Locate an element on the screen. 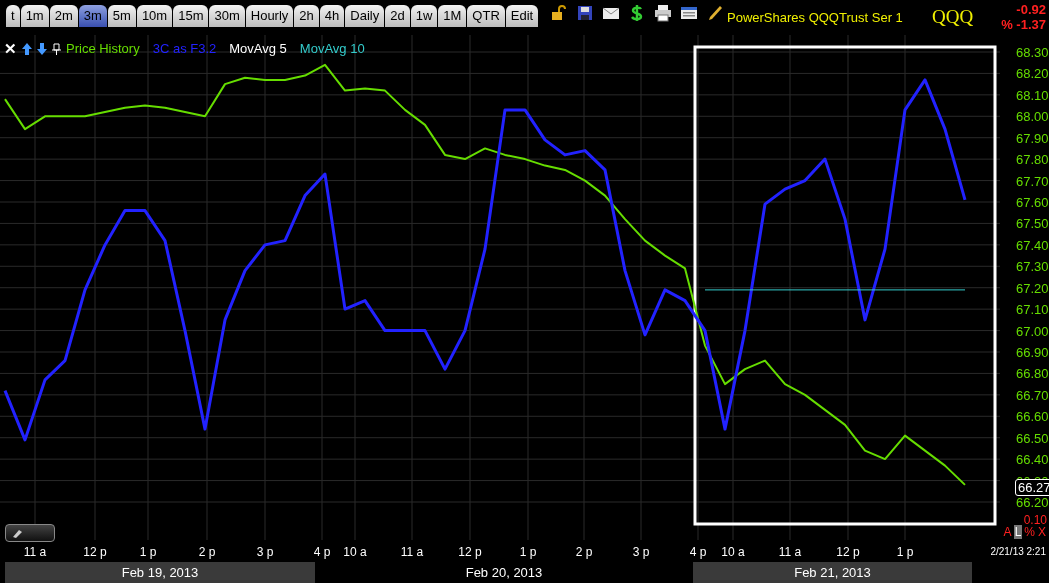 The height and width of the screenshot is (583, 1049). axis-label: 66.20 is located at coordinates (1032, 502).